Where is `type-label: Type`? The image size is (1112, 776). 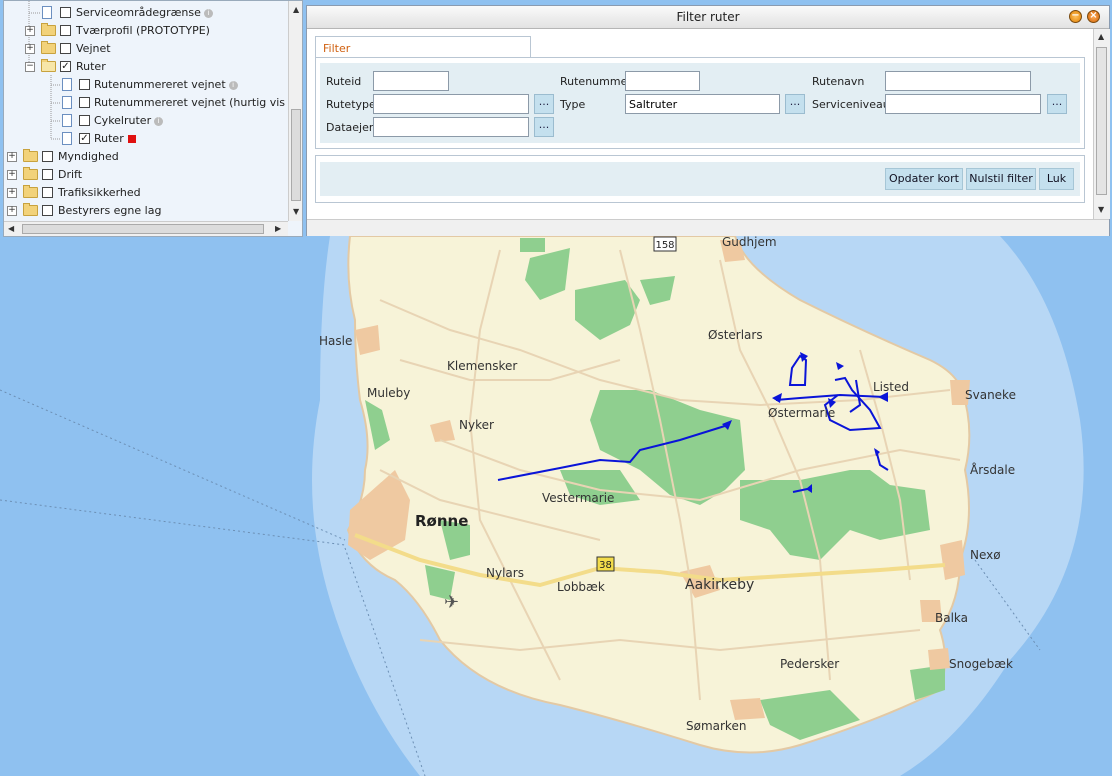
type-label: Type is located at coordinates (573, 104).